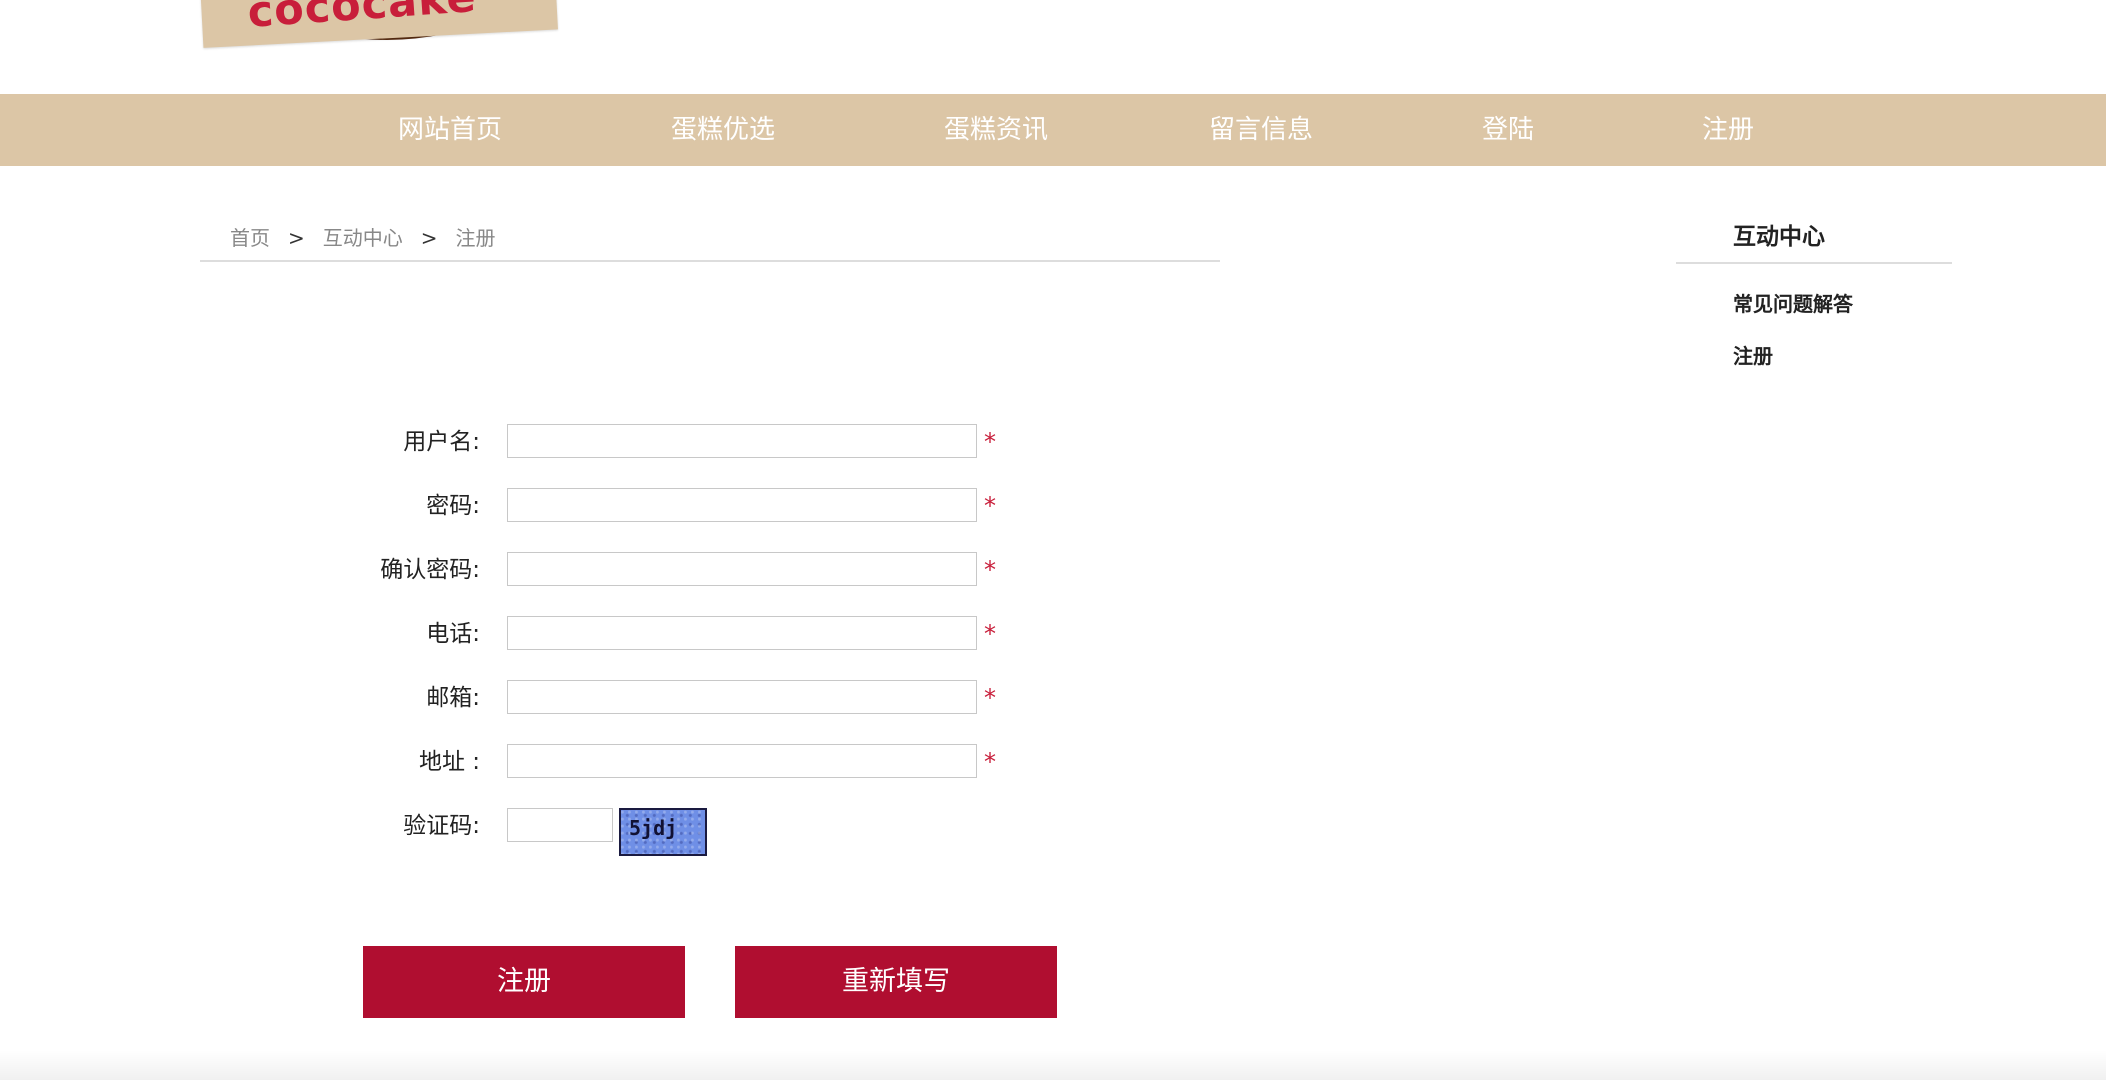 The image size is (2106, 1080). What do you see at coordinates (710, 237) in the screenshot?
I see `breadcrumb: 首页 > 互动中心 > 注册` at bounding box center [710, 237].